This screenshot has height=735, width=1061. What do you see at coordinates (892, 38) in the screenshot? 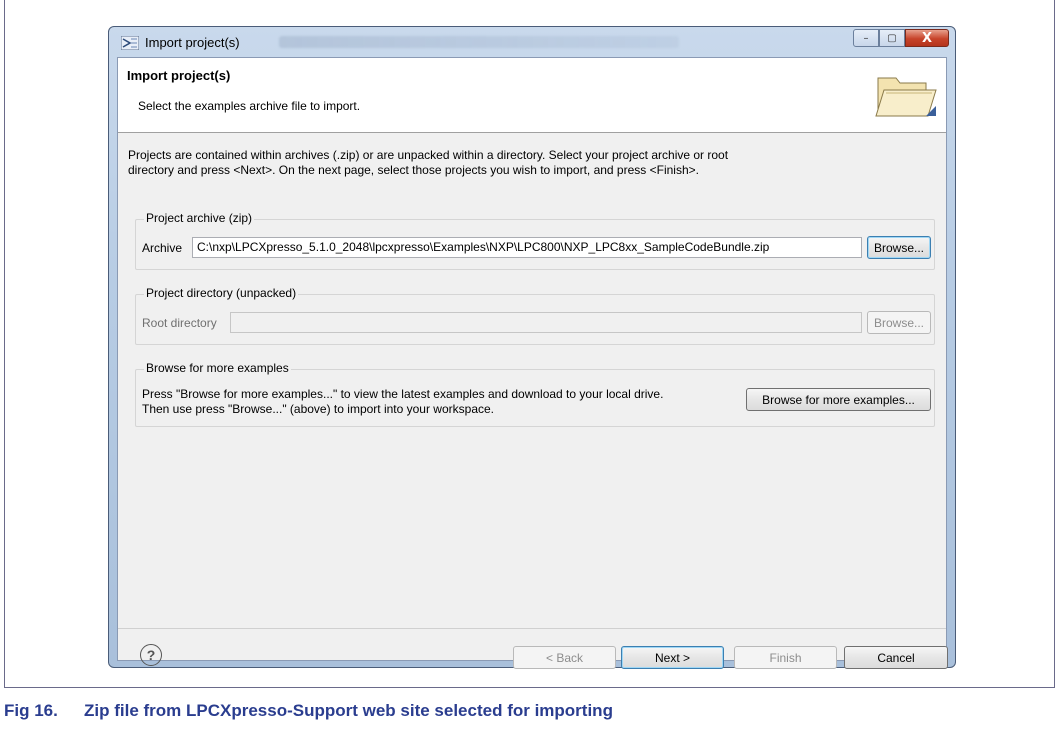
I see `maximize-button: ▢` at bounding box center [892, 38].